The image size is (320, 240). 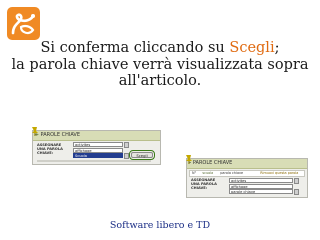 I want to click on caption-line3: all'articolo., so click(x=160, y=81).